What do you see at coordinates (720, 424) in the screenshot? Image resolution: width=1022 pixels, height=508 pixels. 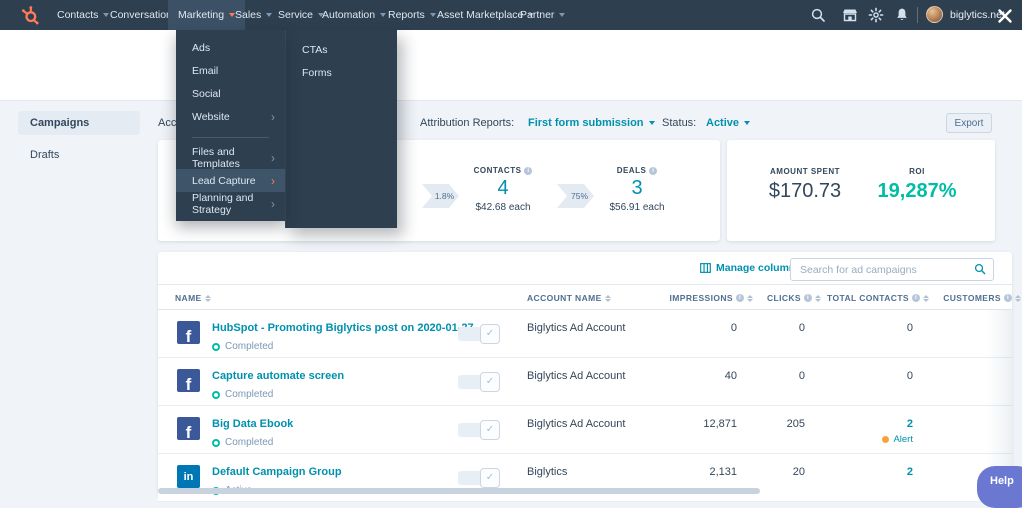 I see `impressions-cell: 12,871` at bounding box center [720, 424].